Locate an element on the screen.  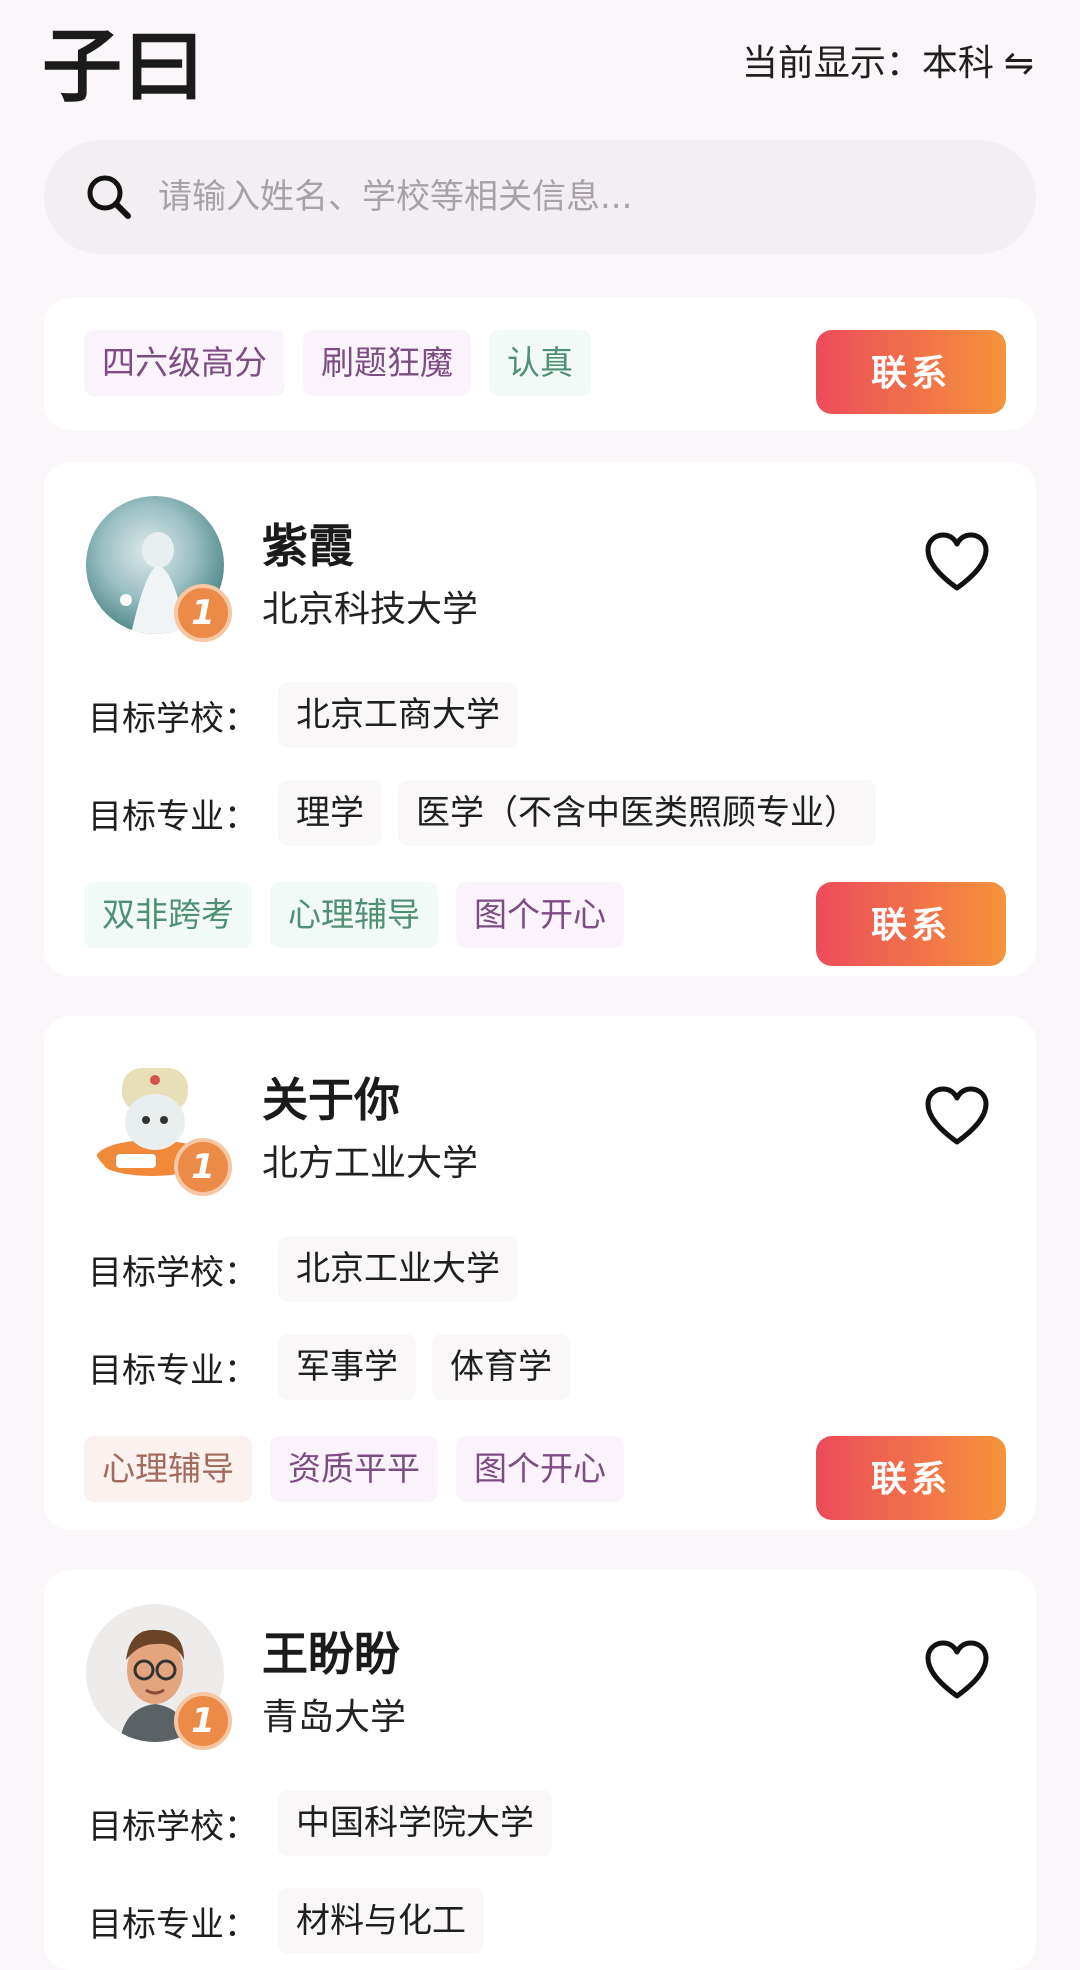
mentor-school: 青岛大学 is located at coordinates (334, 1717).